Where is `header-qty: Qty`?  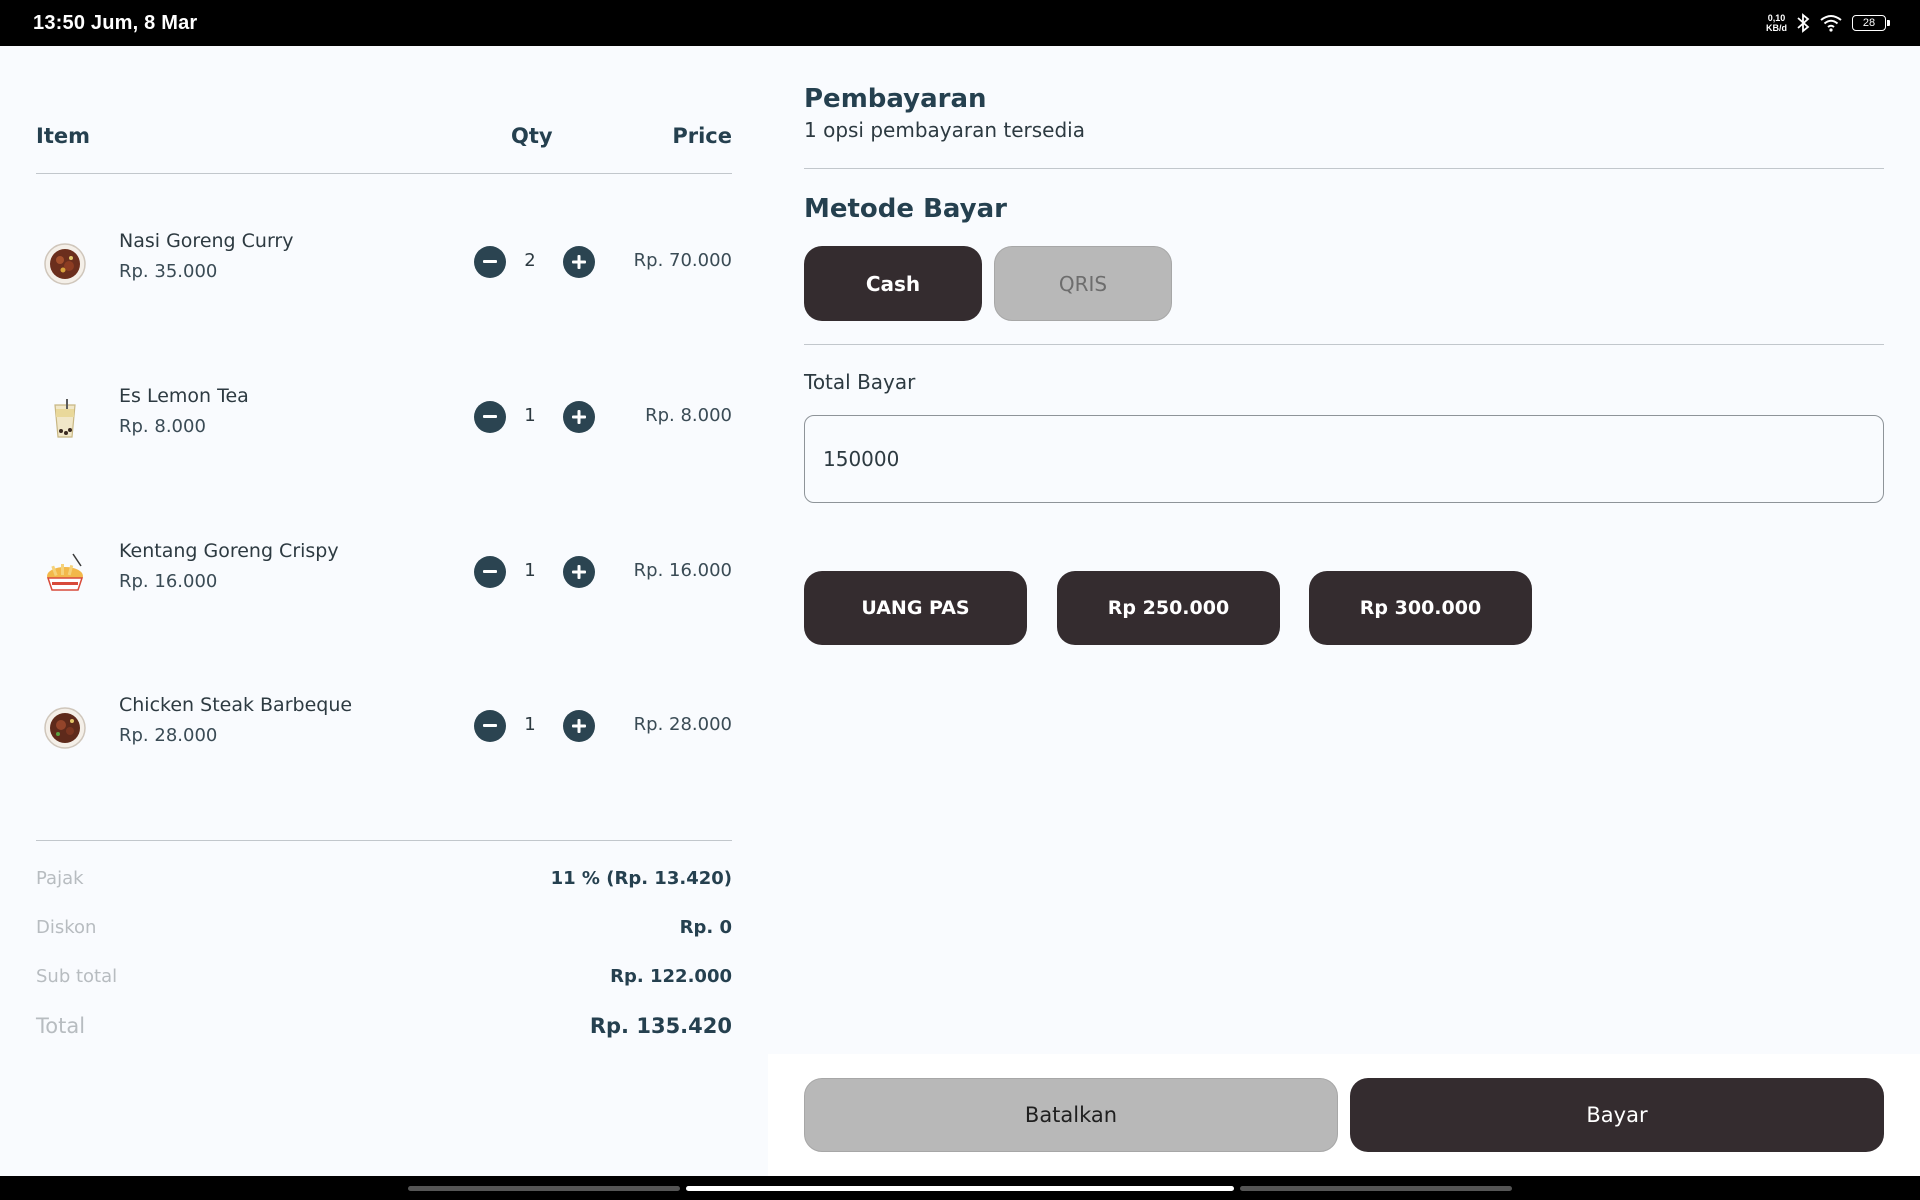 header-qty: Qty is located at coordinates (532, 136).